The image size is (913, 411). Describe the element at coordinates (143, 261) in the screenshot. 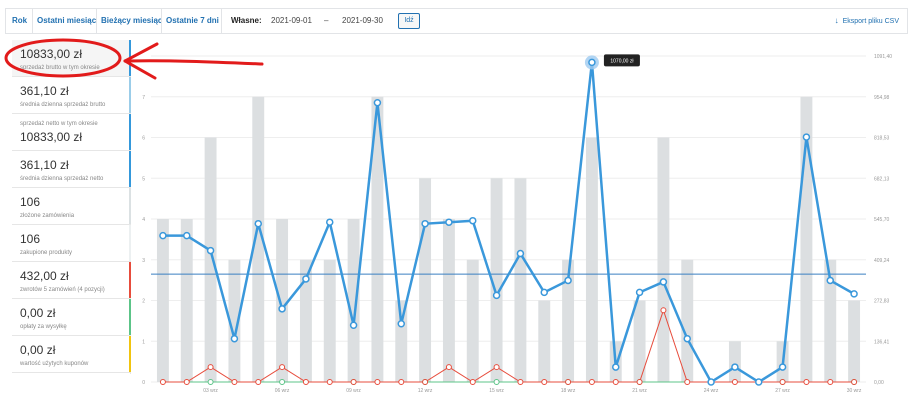

I see `left-axis-tick-label: 3` at that location.